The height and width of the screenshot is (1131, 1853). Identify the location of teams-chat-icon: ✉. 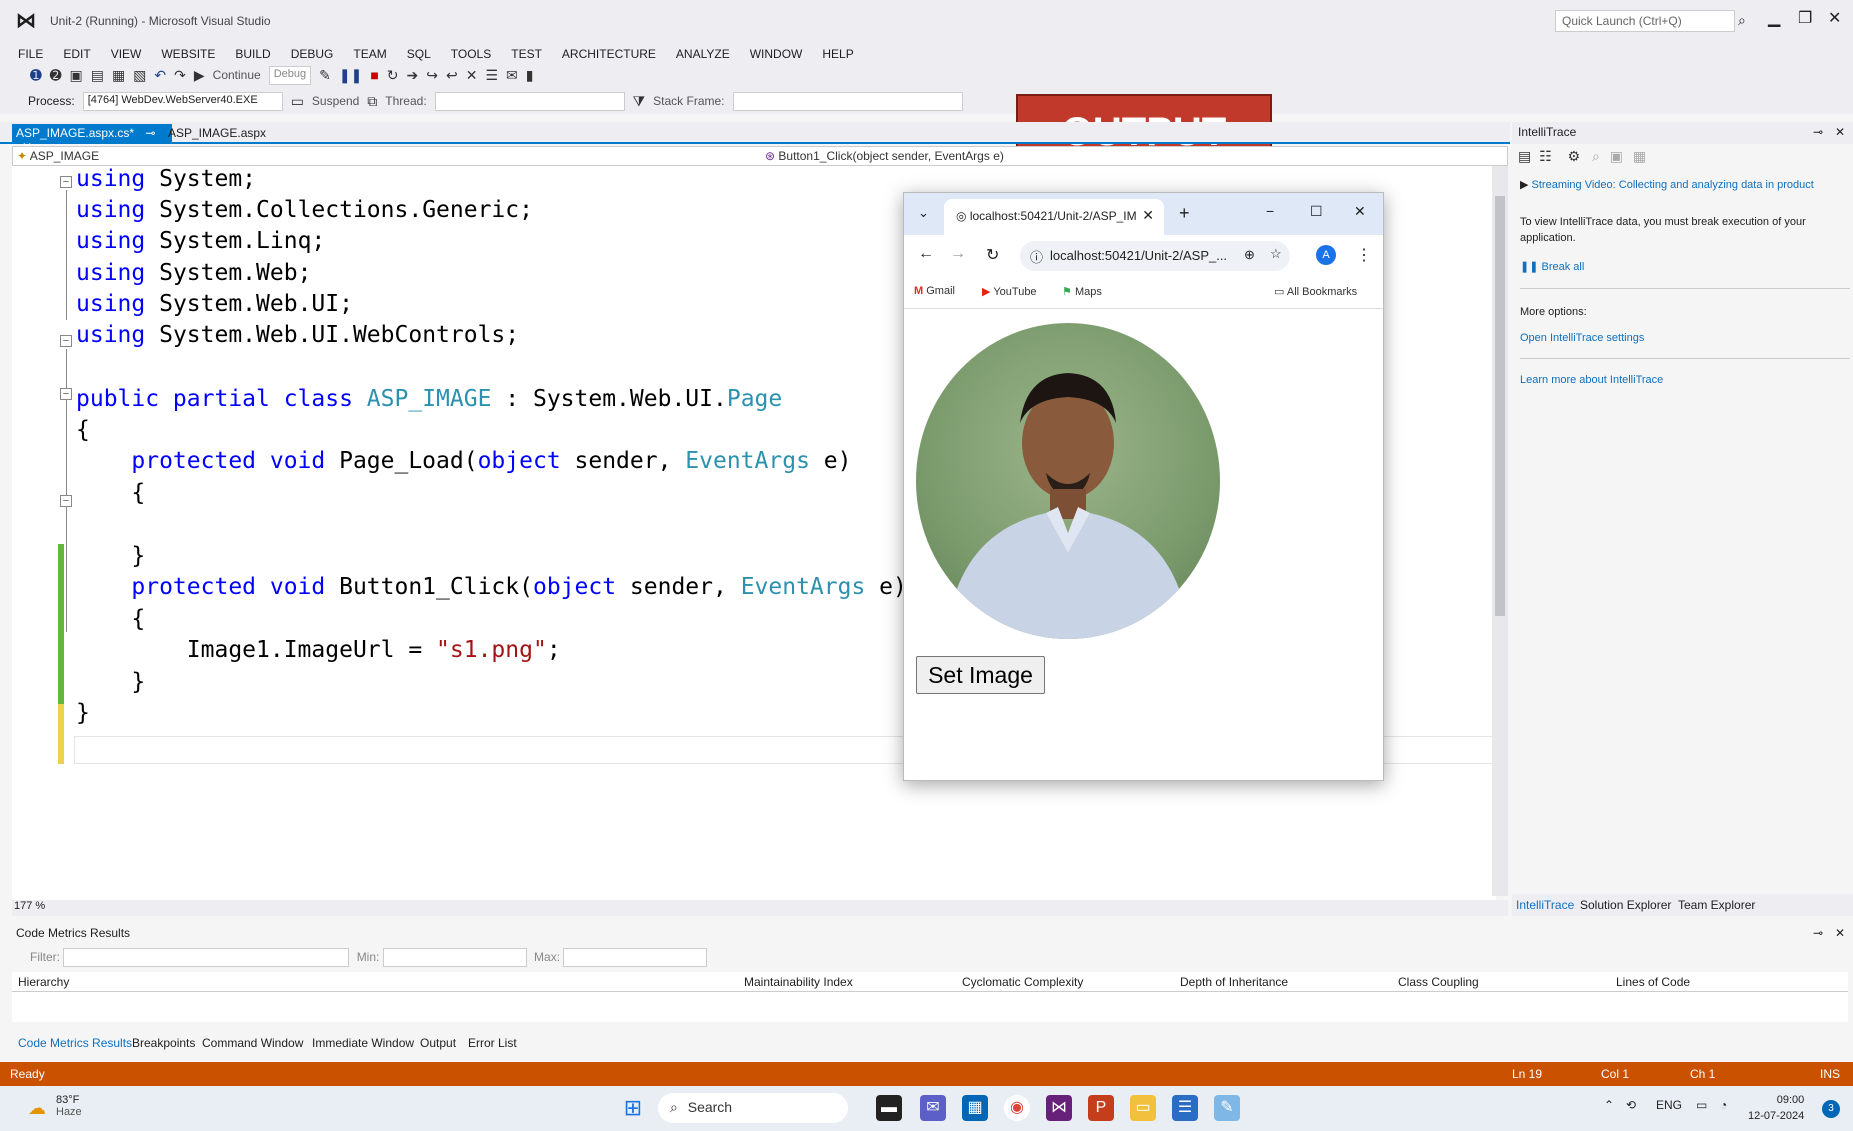
(933, 1108).